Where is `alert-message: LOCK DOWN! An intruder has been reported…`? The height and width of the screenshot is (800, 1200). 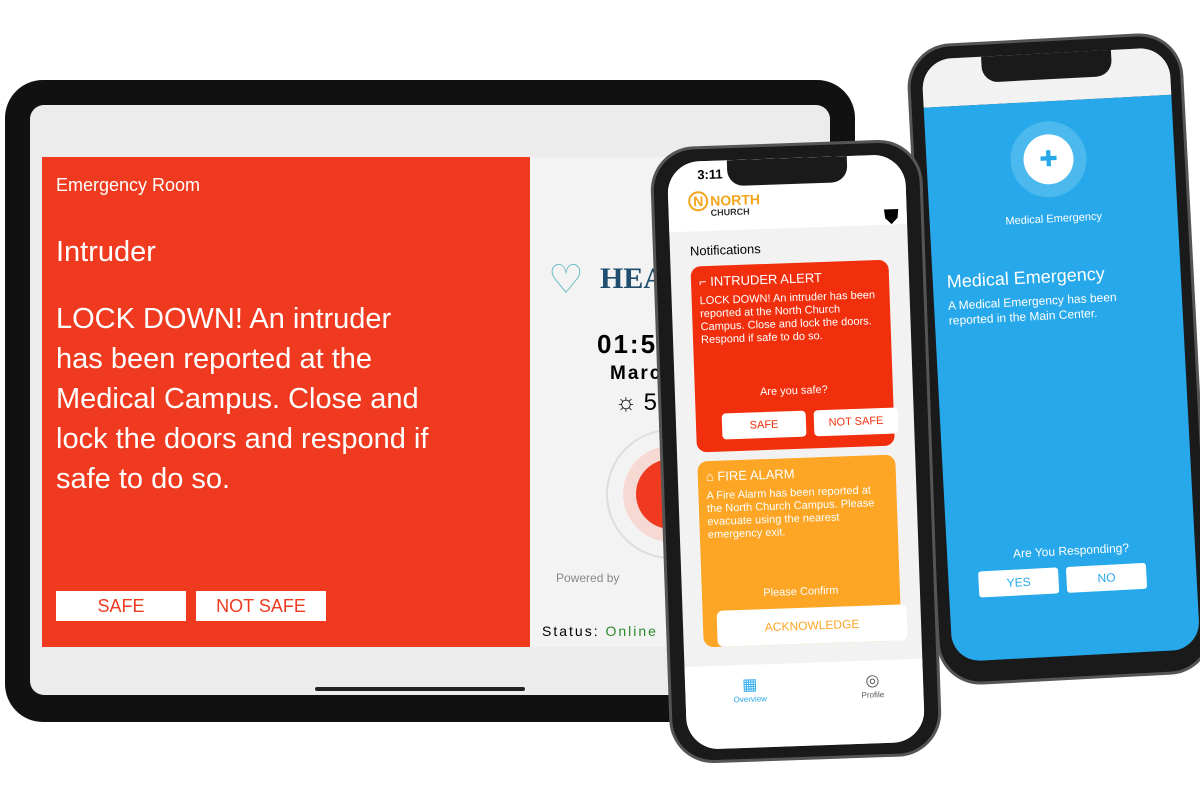 alert-message: LOCK DOWN! An intruder has been reported… is located at coordinates (242, 399).